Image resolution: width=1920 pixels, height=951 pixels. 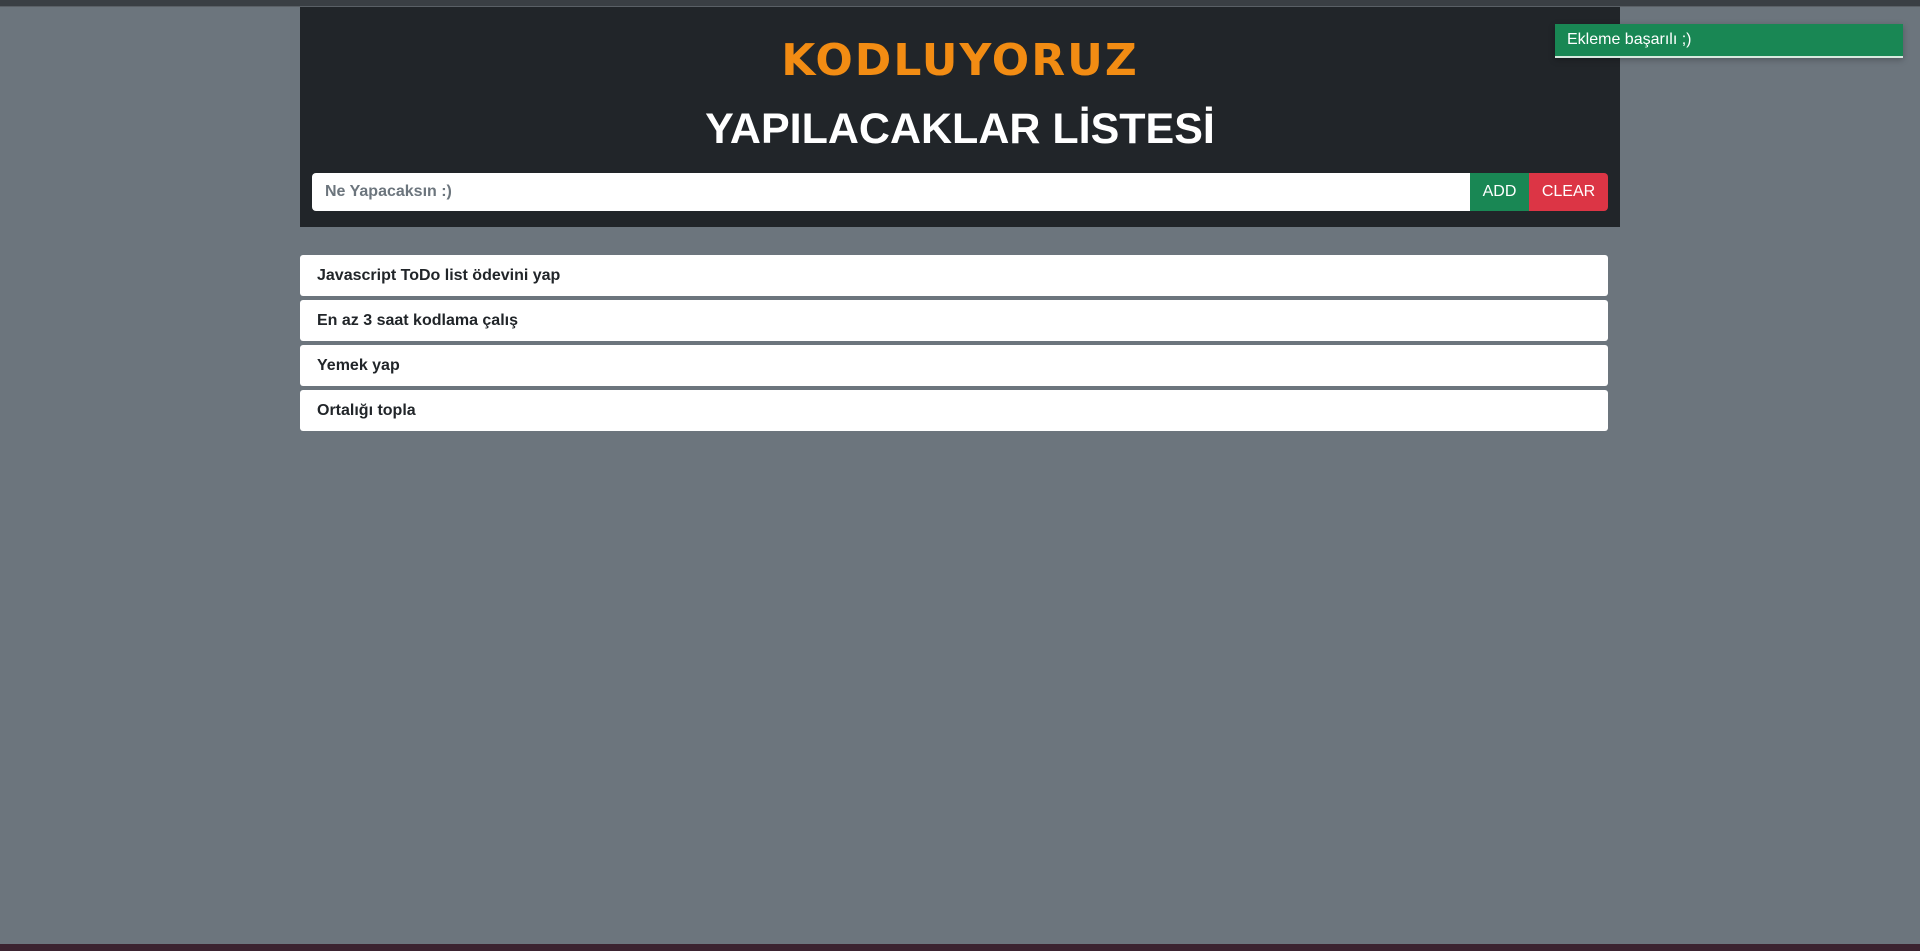 I want to click on task-input, so click(x=891, y=192).